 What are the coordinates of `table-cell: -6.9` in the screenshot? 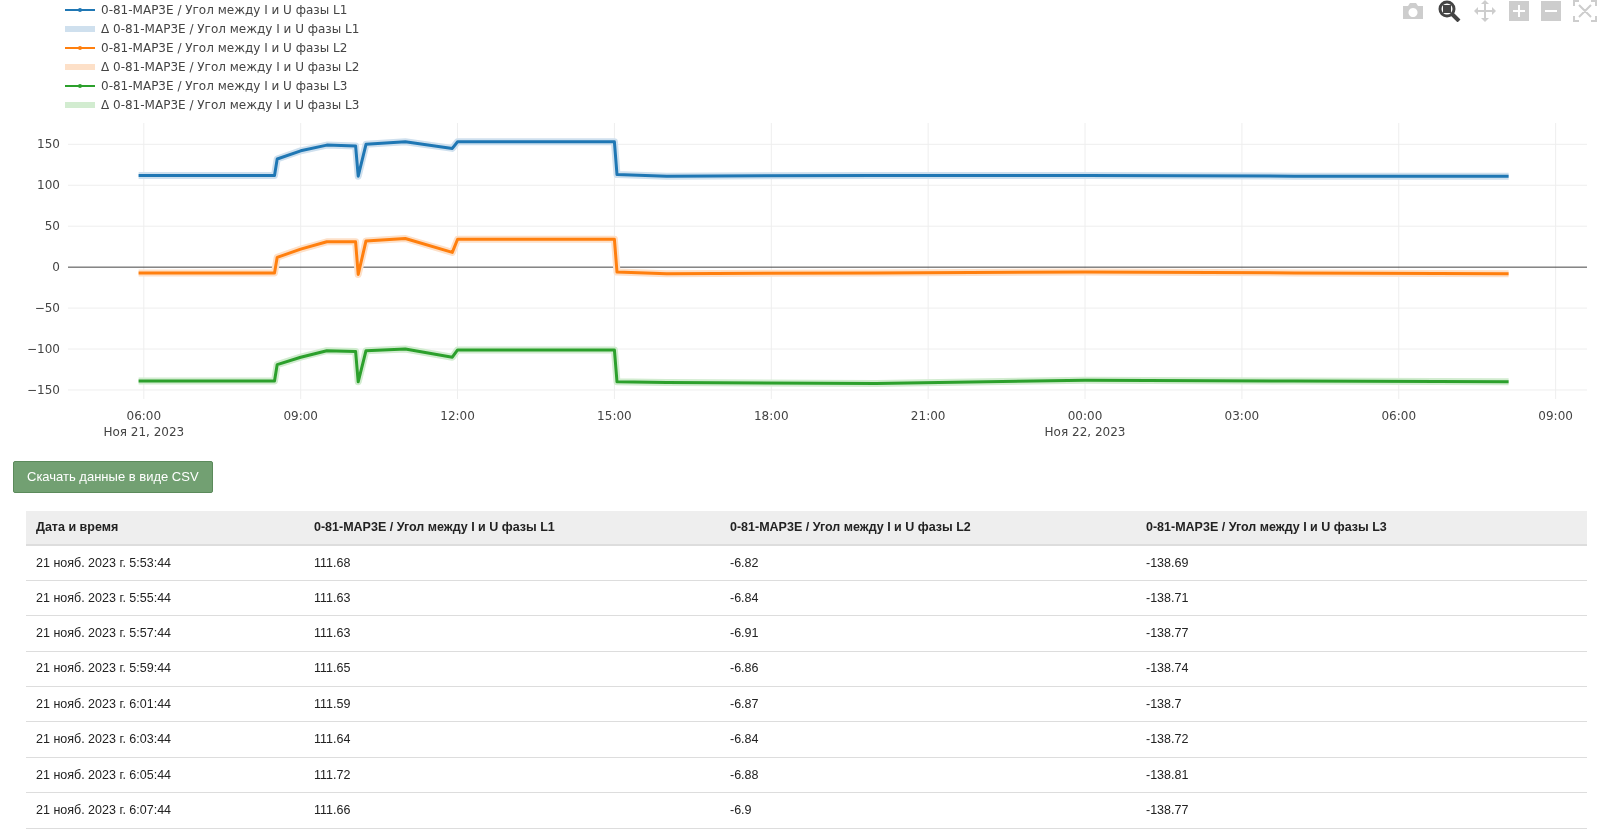 It's located at (928, 810).